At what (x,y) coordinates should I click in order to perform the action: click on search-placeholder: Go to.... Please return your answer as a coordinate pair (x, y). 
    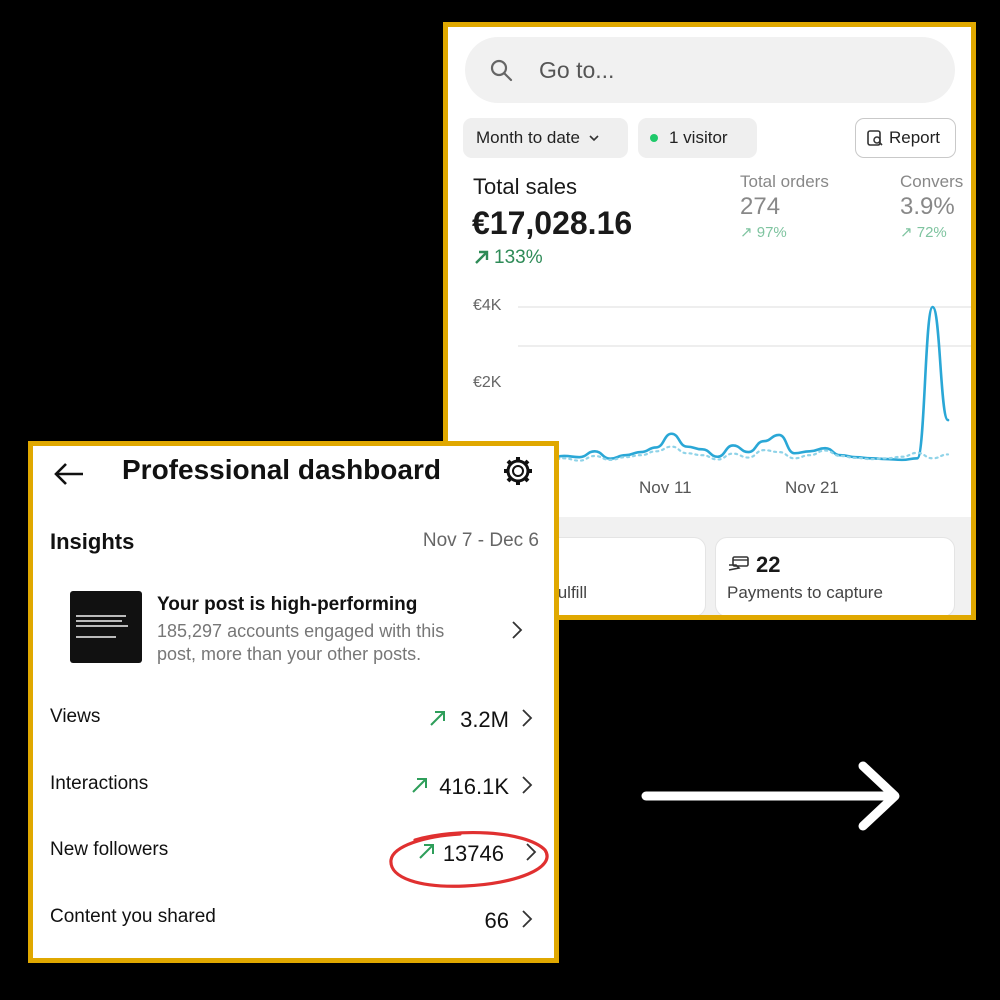
    Looking at the image, I should click on (577, 69).